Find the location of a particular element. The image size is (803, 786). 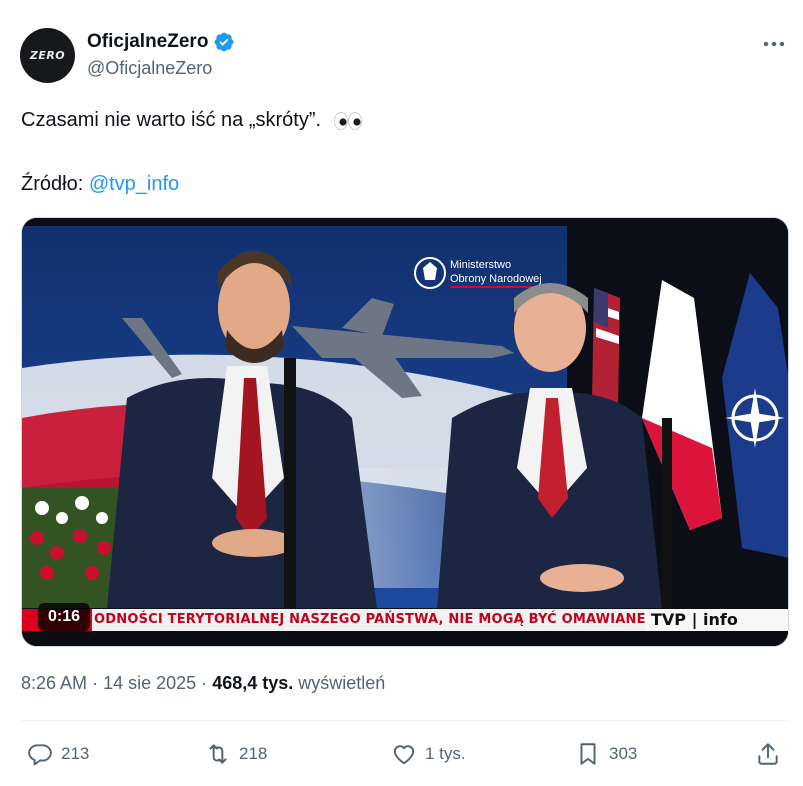

bookmark-count: 303 is located at coordinates (623, 753).